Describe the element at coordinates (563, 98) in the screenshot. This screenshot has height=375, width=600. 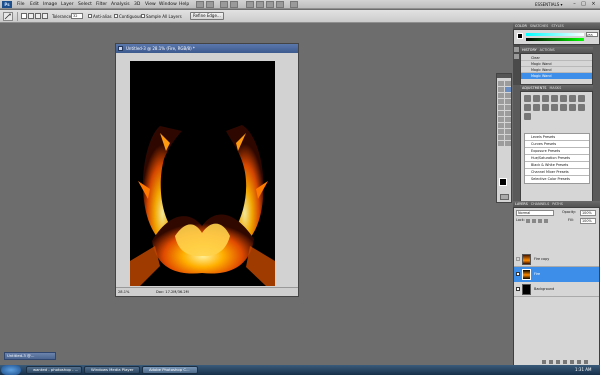
I see `vibrance-icon` at that location.